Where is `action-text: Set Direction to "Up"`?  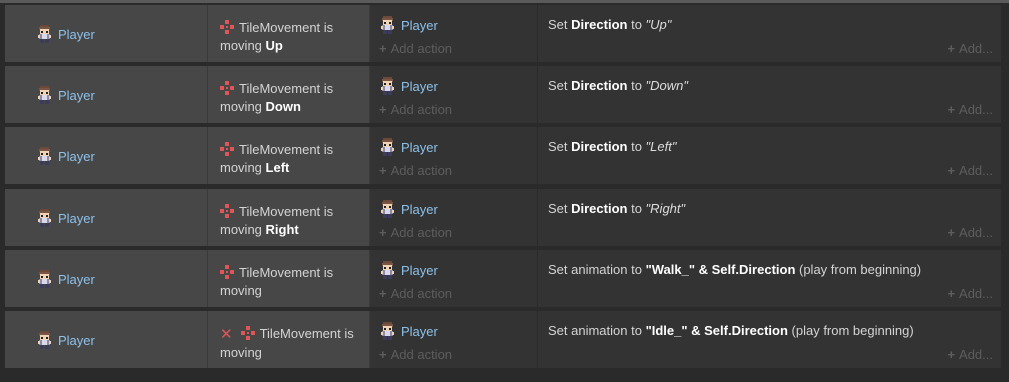
action-text: Set Direction to "Up" is located at coordinates (609, 24).